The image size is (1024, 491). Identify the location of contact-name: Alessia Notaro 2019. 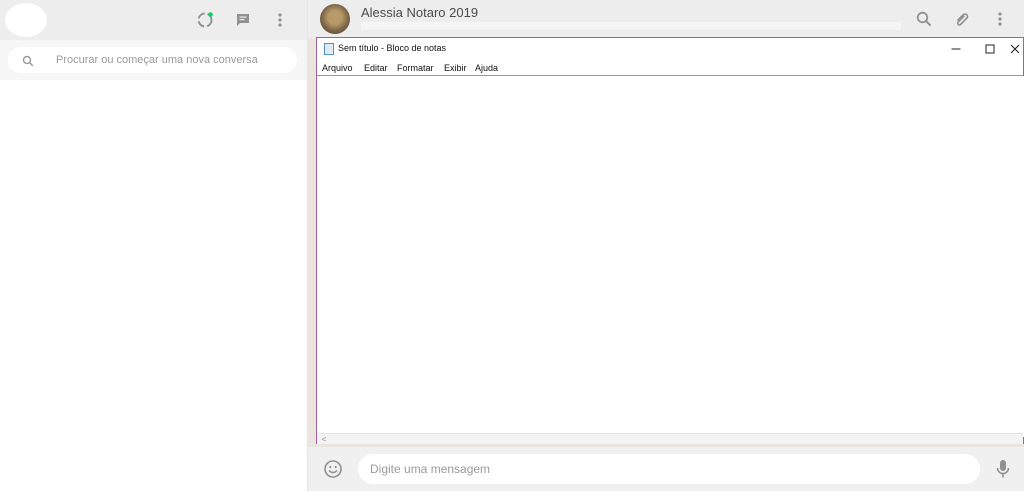
(419, 12).